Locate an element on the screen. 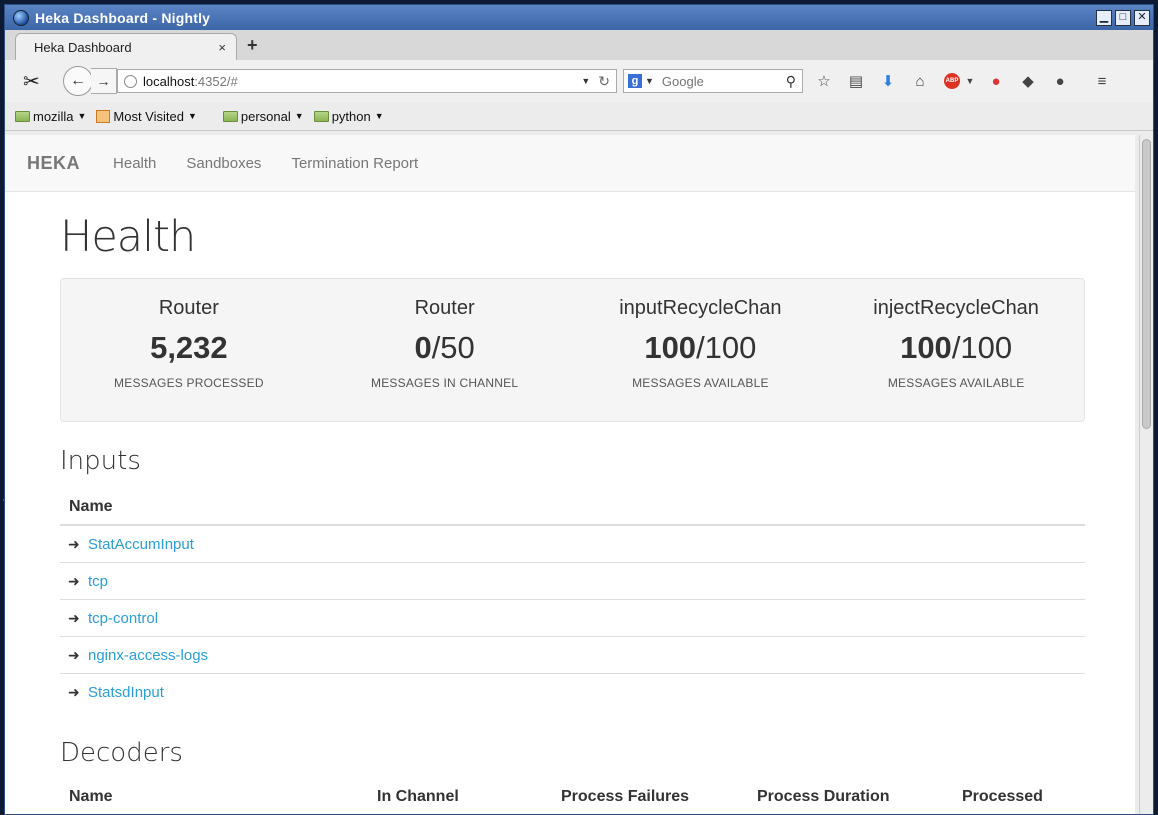 The height and width of the screenshot is (815, 1158). nav-health: Health is located at coordinates (134, 163).